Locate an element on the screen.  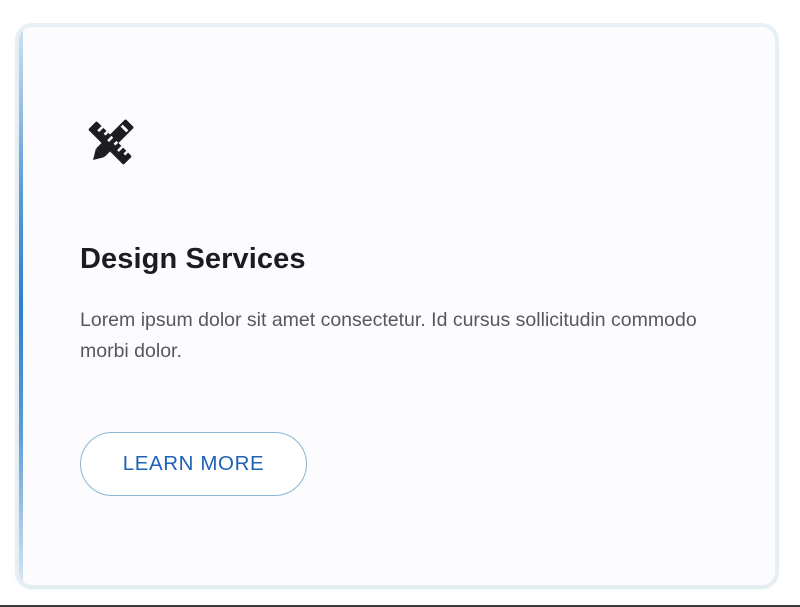
design-tools-icon is located at coordinates (111, 142).